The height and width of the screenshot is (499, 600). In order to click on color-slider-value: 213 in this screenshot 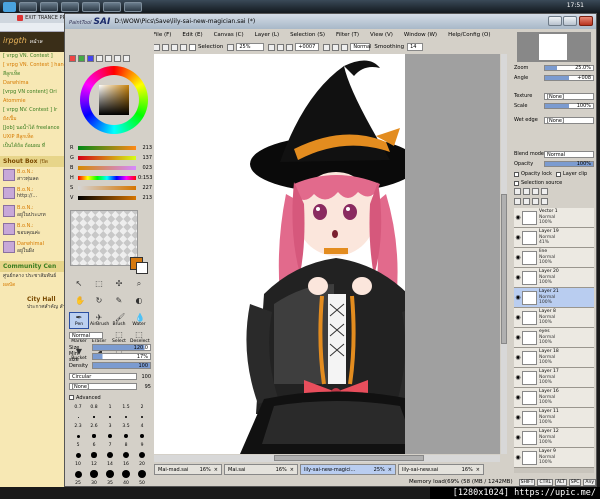, I will do `click(145, 198)`.